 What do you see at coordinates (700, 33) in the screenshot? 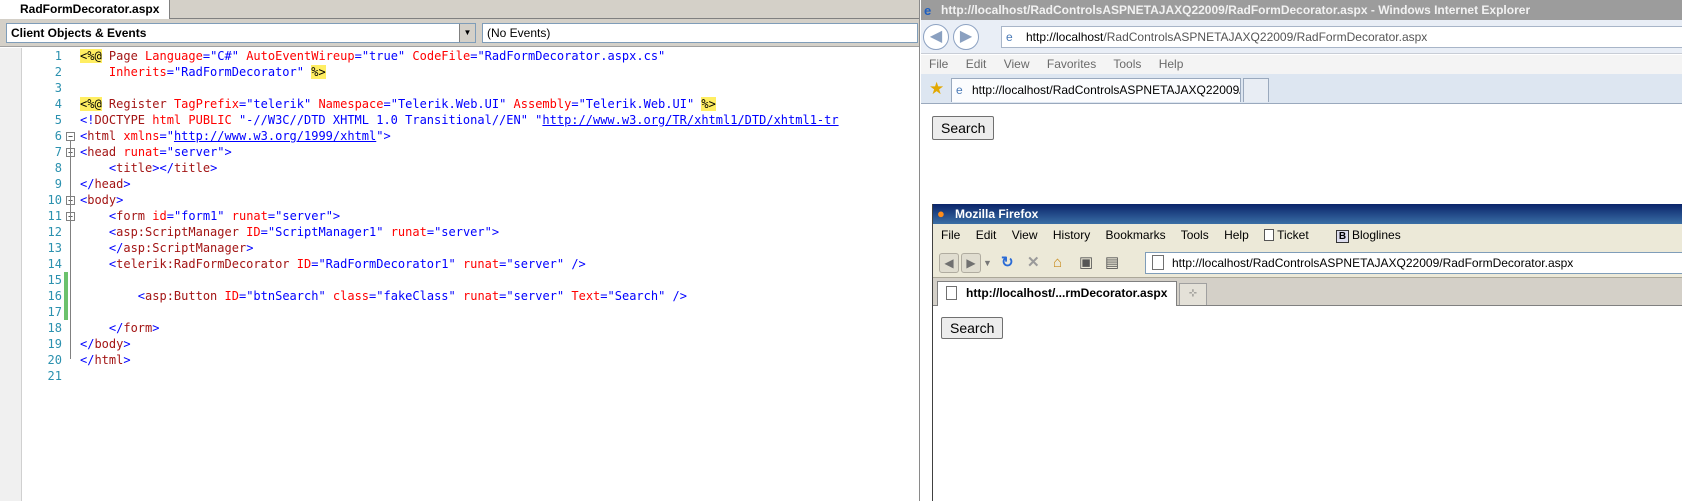
I see `events-dropdown: (No Events)` at bounding box center [700, 33].